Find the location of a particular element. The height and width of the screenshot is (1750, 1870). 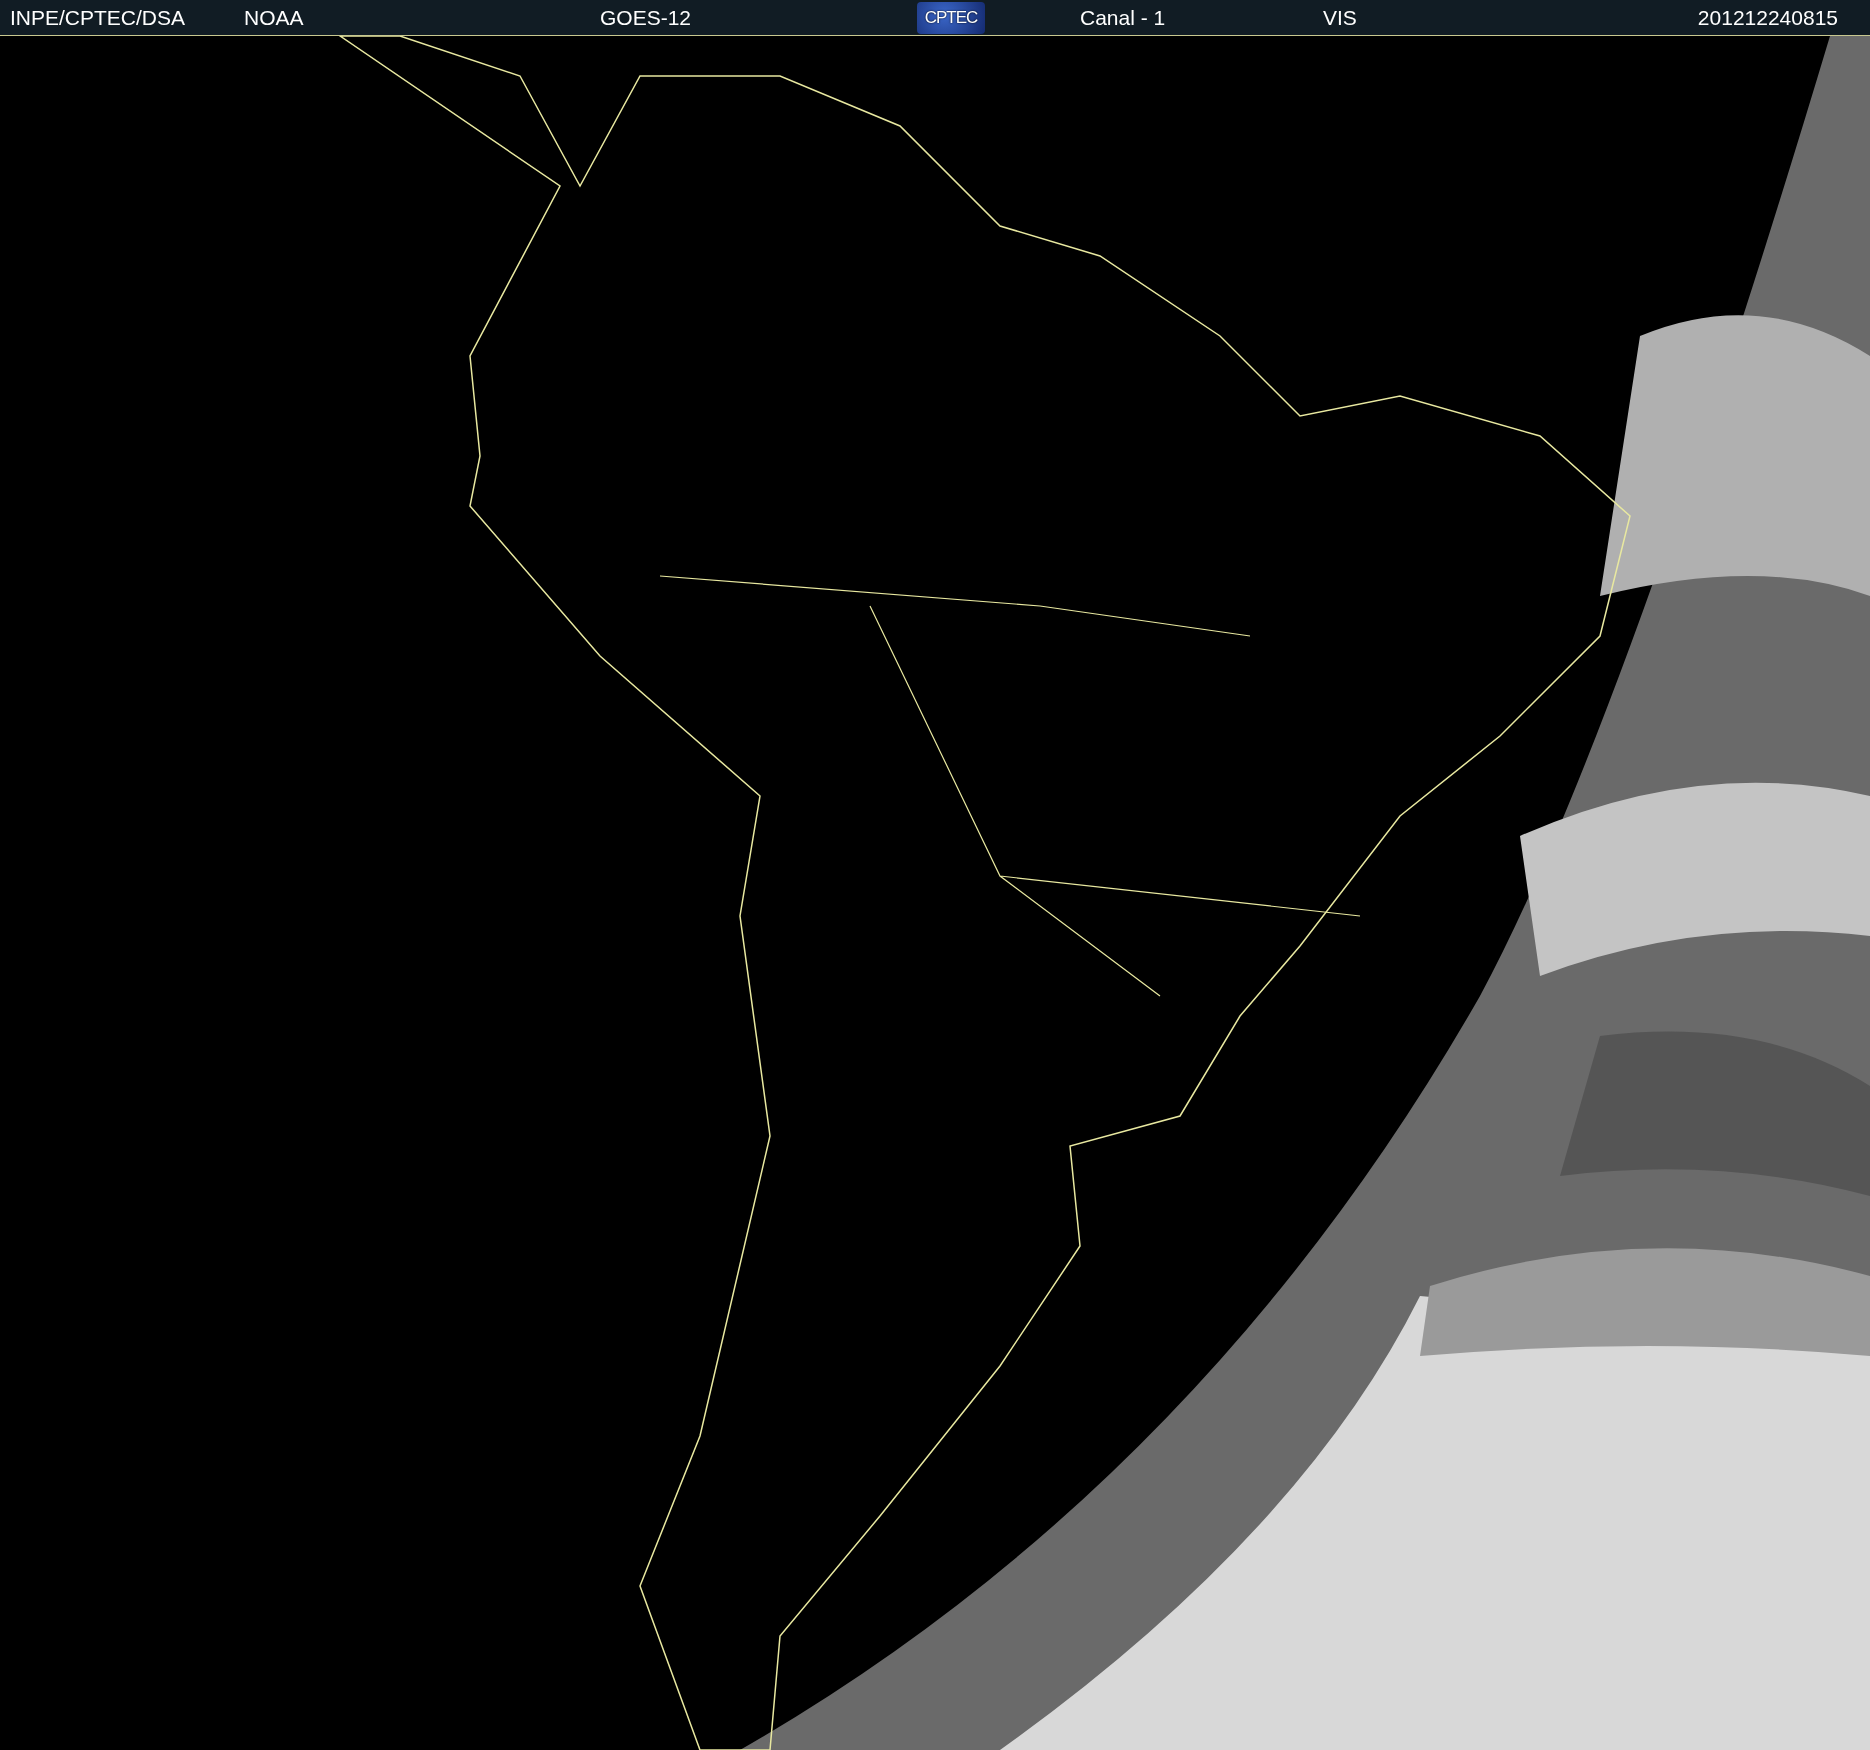

channel-label: Canal - 1 is located at coordinates (1123, 17).